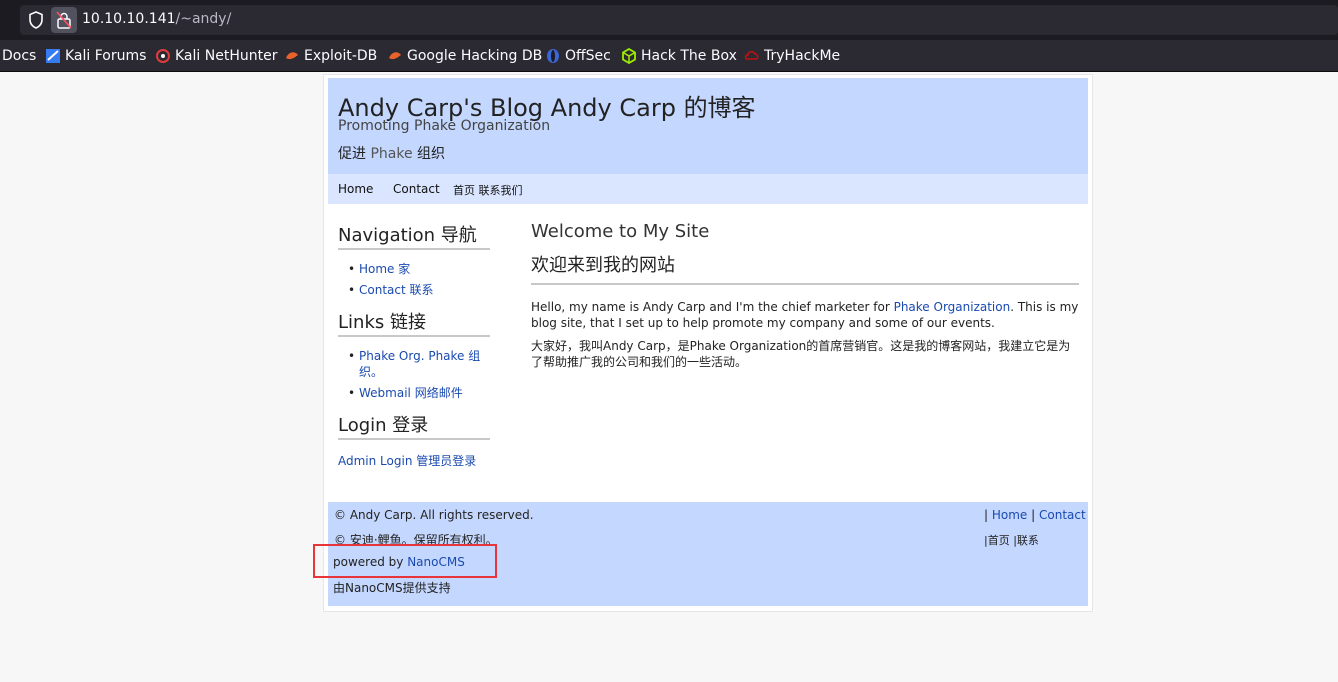 This screenshot has width=1338, height=682. Describe the element at coordinates (751, 55) in the screenshot. I see `tryhackme-icon` at that location.